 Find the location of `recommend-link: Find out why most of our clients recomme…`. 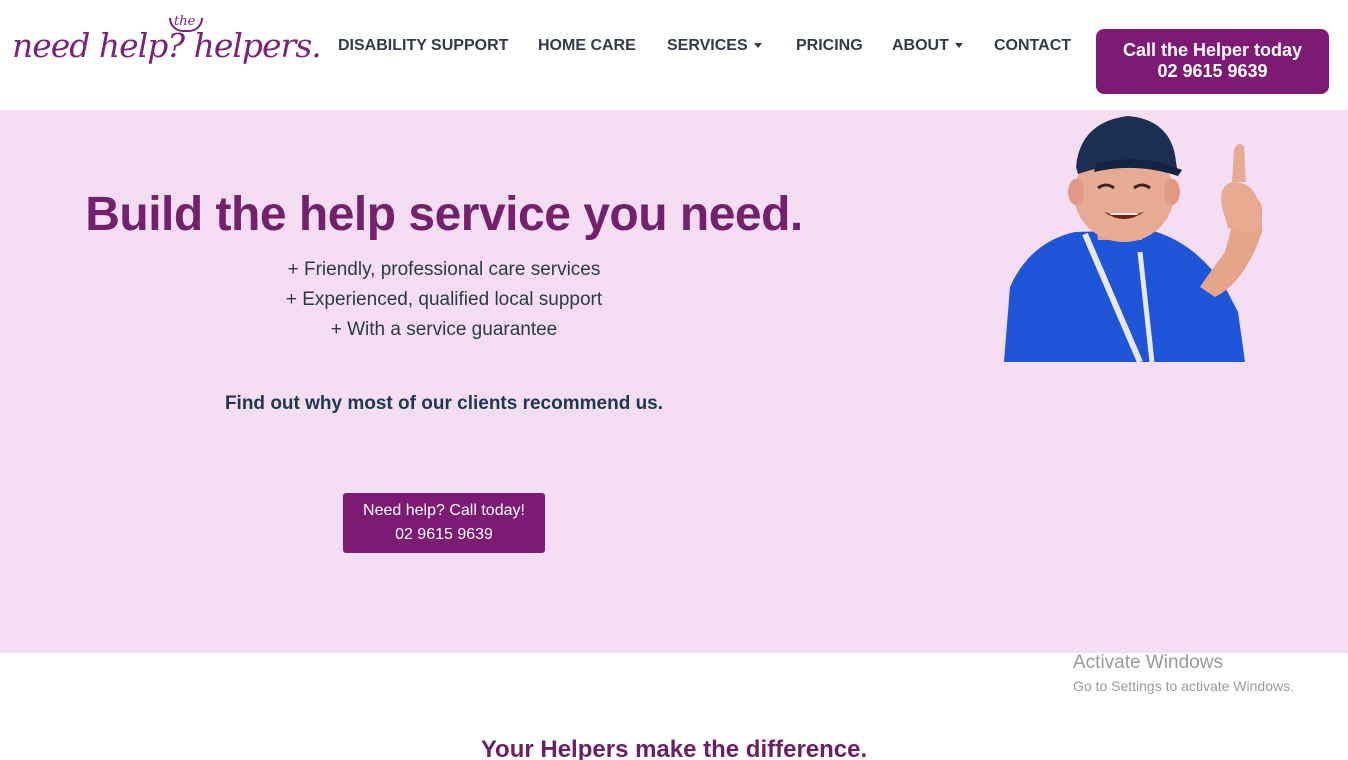

recommend-link: Find out why most of our clients recomme… is located at coordinates (444, 404).